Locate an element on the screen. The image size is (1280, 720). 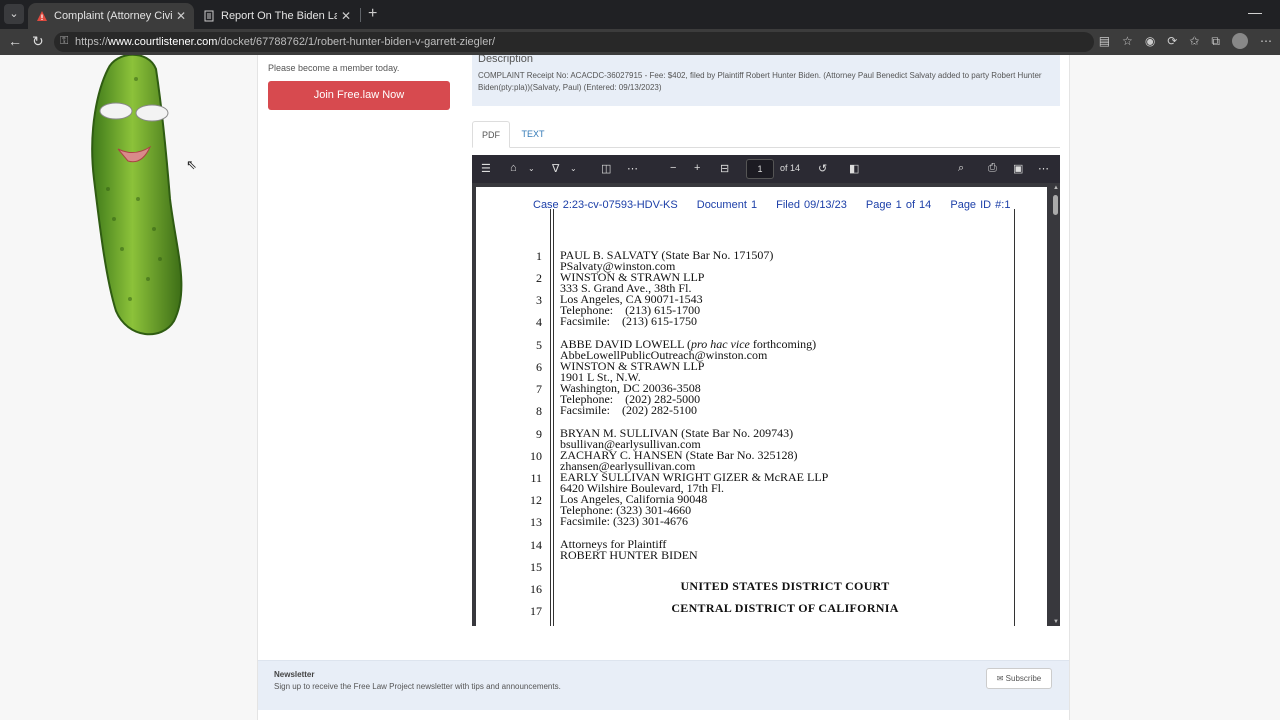
pdf-scrollbar is located at coordinates (1055, 205).